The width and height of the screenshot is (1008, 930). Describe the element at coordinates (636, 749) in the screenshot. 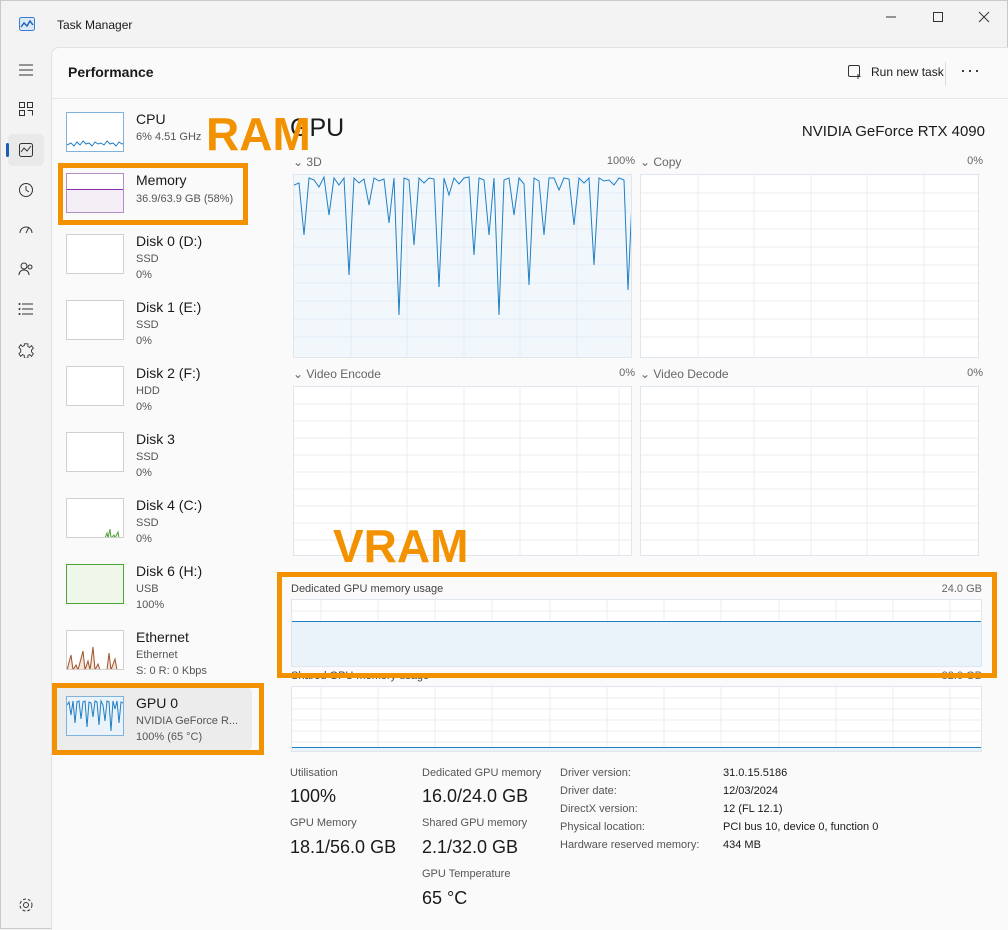

I see `shared-memory-fill` at that location.